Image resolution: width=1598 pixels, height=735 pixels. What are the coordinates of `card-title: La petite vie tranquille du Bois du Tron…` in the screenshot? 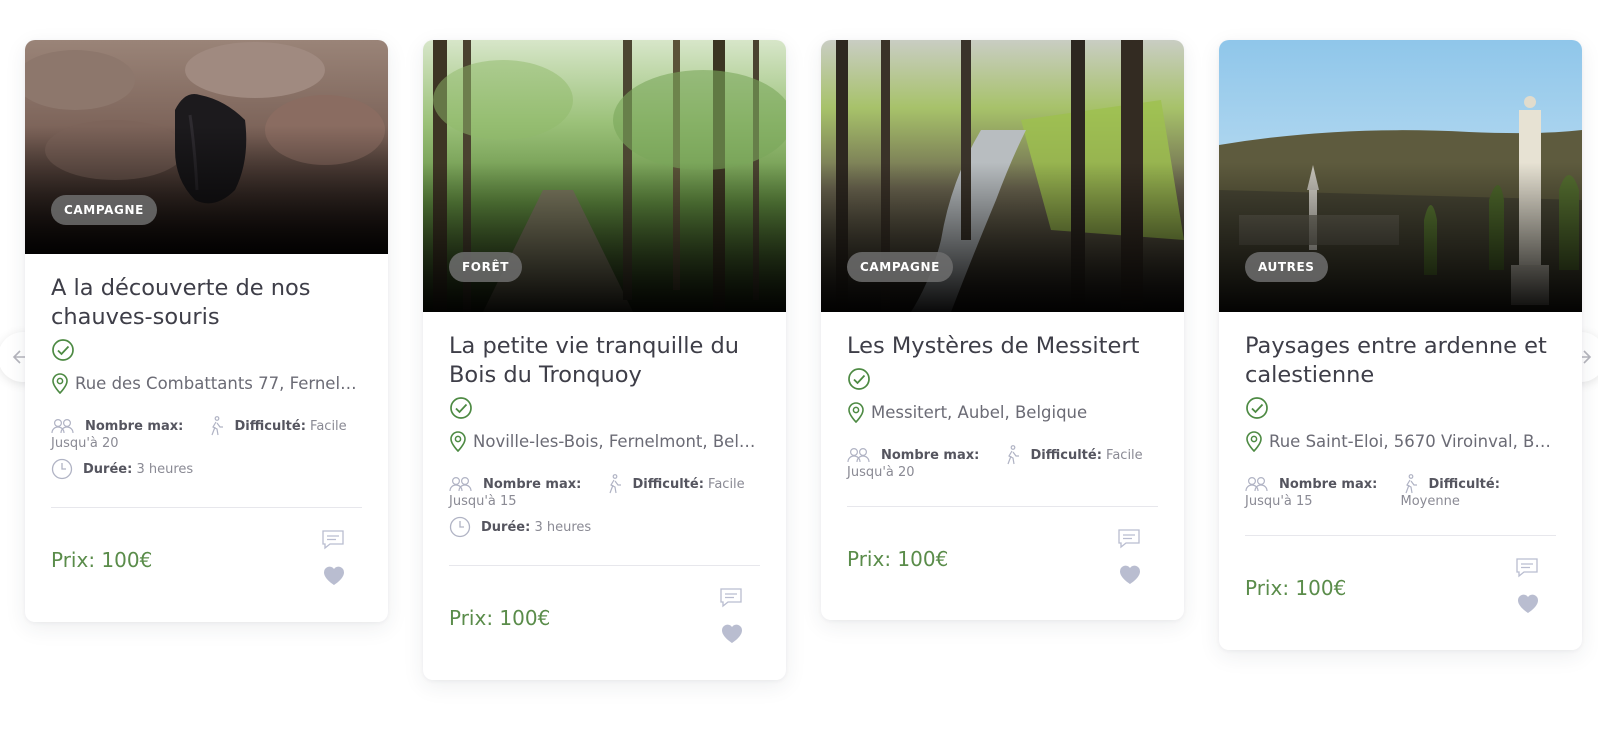 It's located at (604, 351).